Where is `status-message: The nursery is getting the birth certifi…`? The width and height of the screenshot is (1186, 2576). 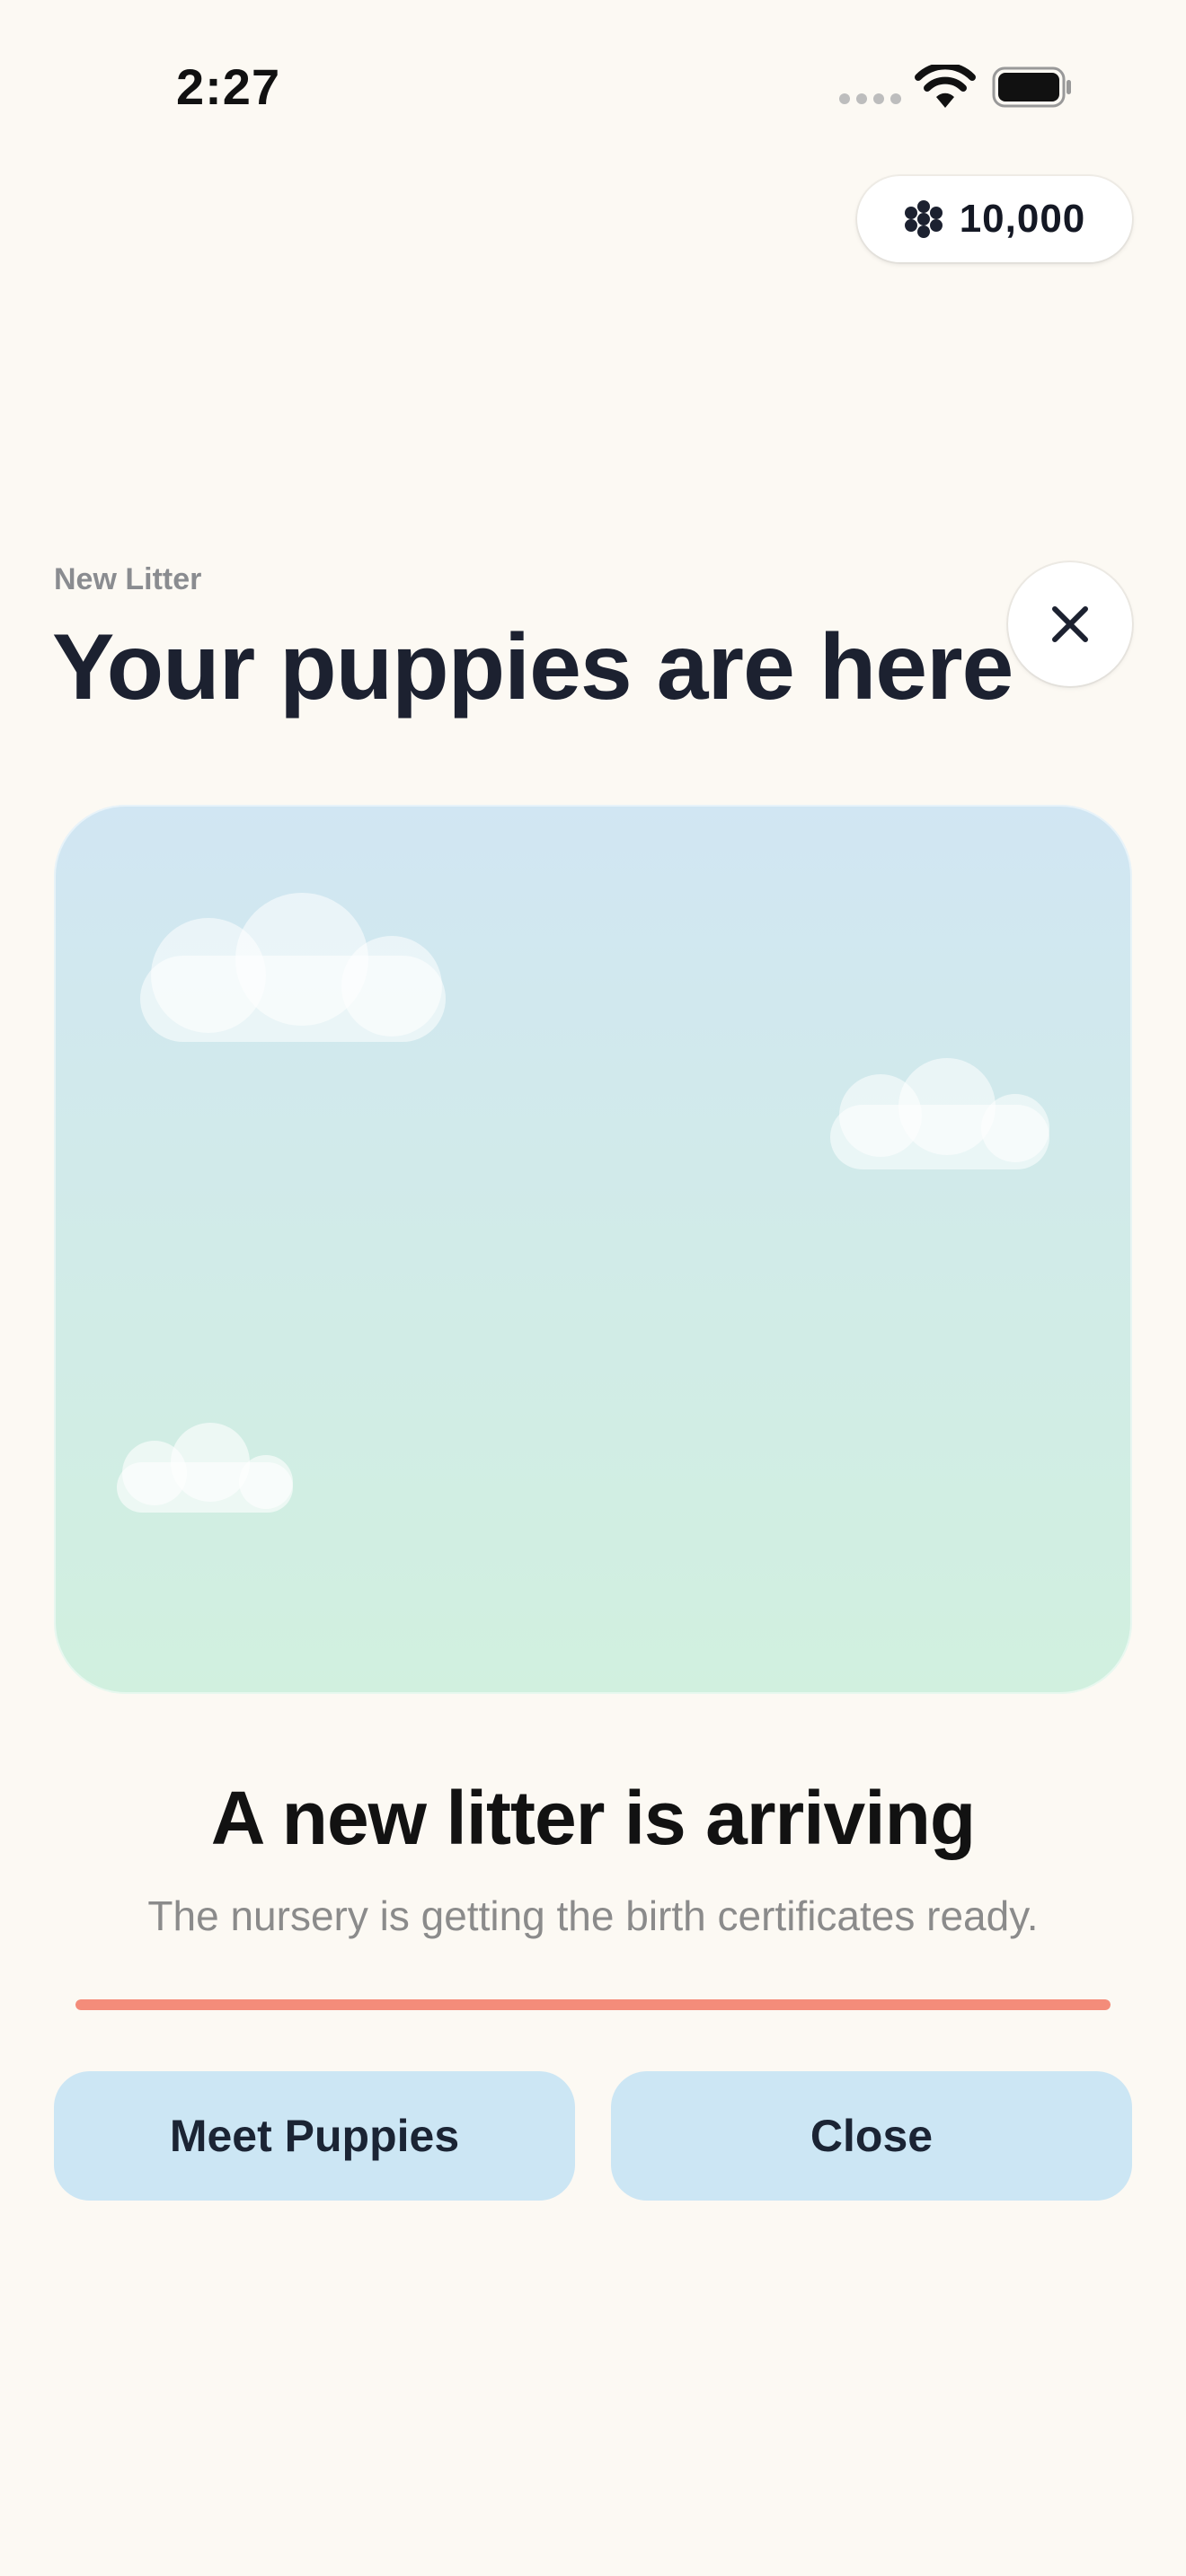
status-message: The nursery is getting the birth certifi… is located at coordinates (593, 1915).